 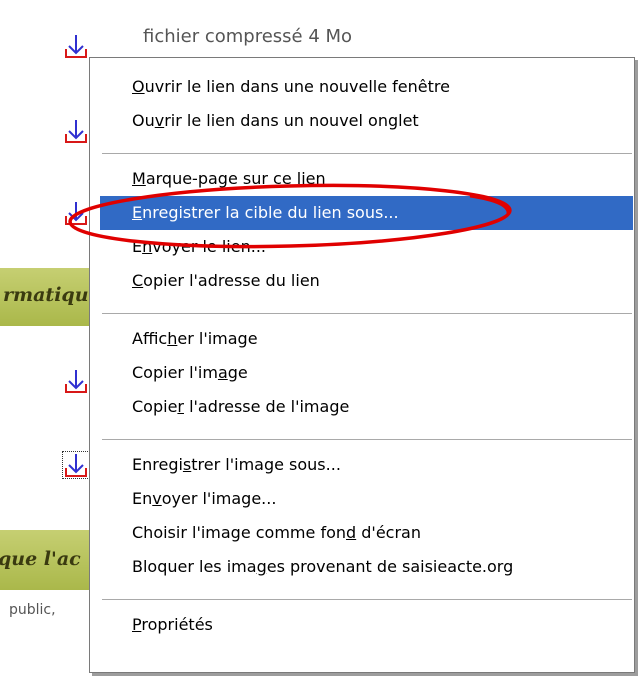 I want to click on menu-item-accesskey: h, so click(x=172, y=338).